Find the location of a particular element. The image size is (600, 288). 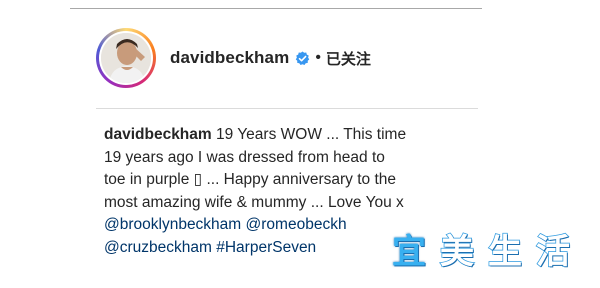

caption-line: 19 years ago I was dressed from head to is located at coordinates (244, 157).